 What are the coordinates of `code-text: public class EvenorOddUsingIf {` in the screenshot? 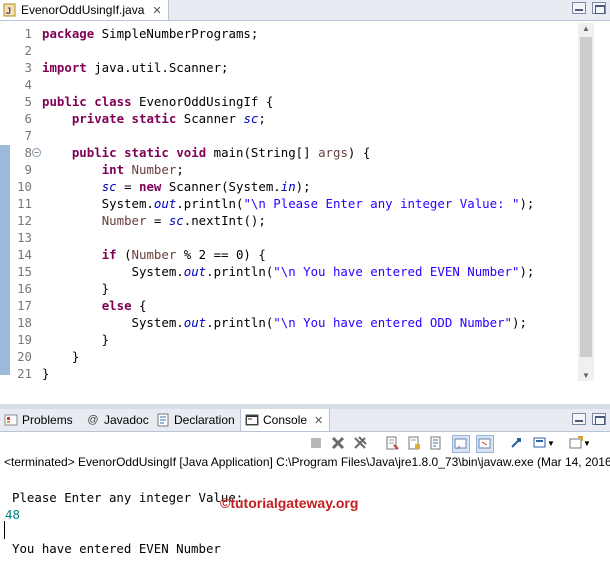 It's located at (158, 101).